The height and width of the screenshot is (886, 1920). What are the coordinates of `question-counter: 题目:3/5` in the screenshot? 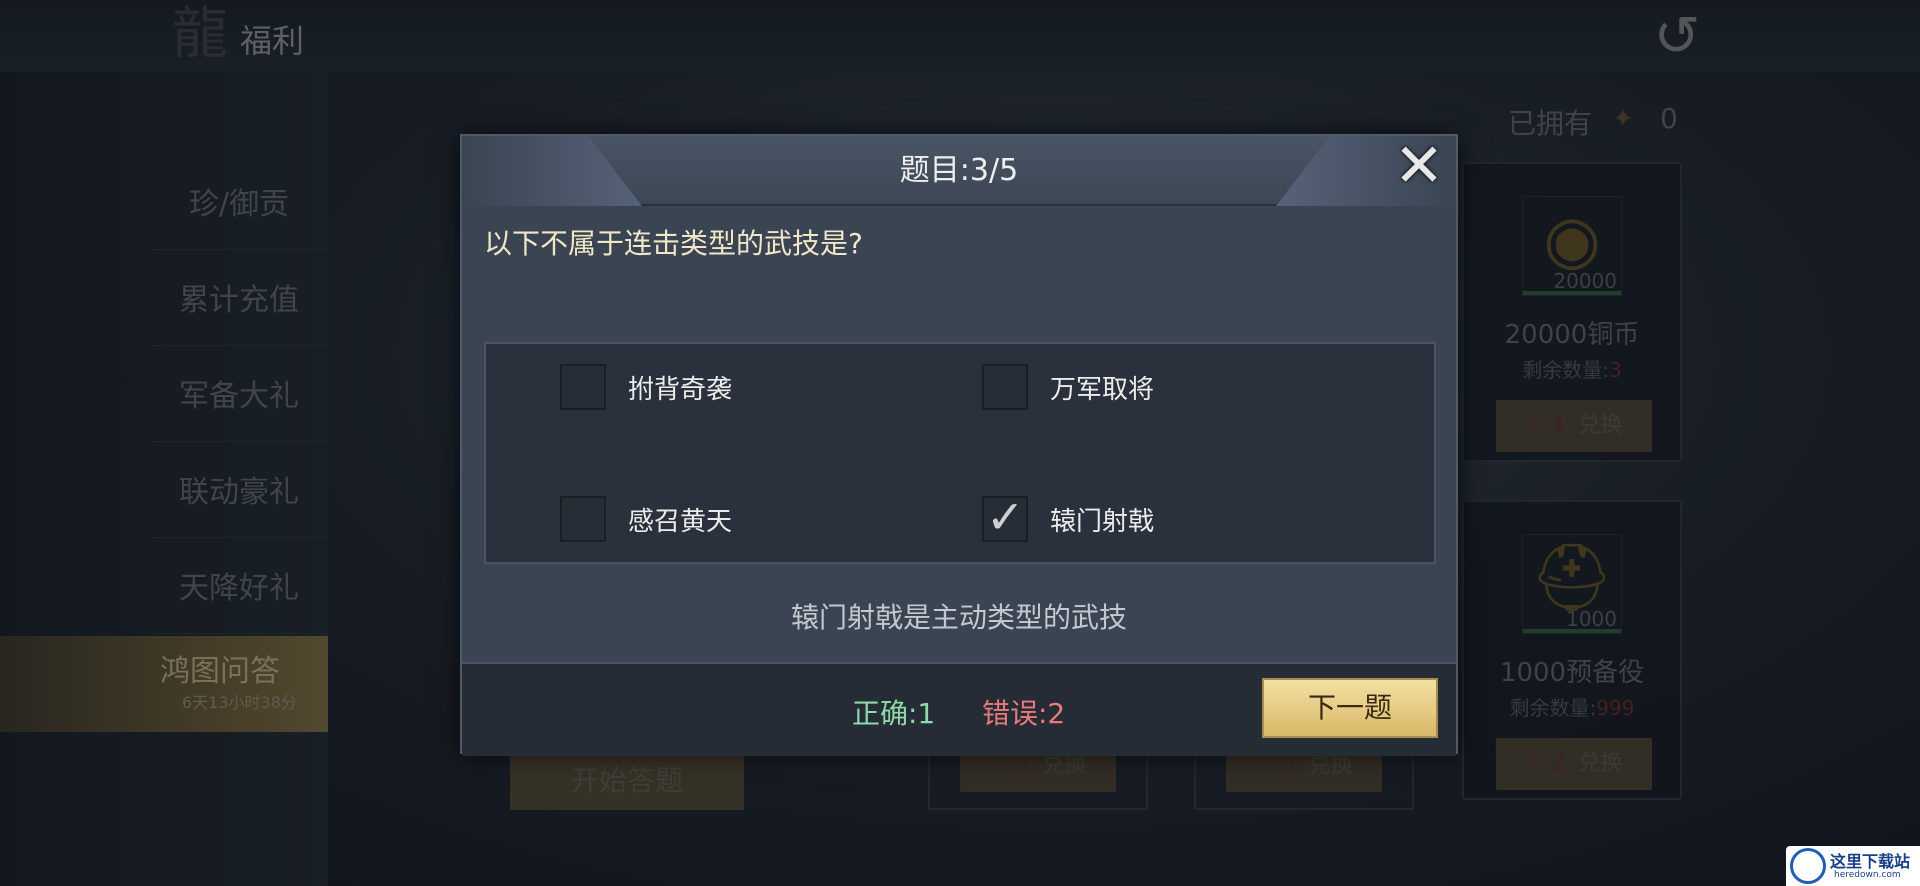 It's located at (959, 170).